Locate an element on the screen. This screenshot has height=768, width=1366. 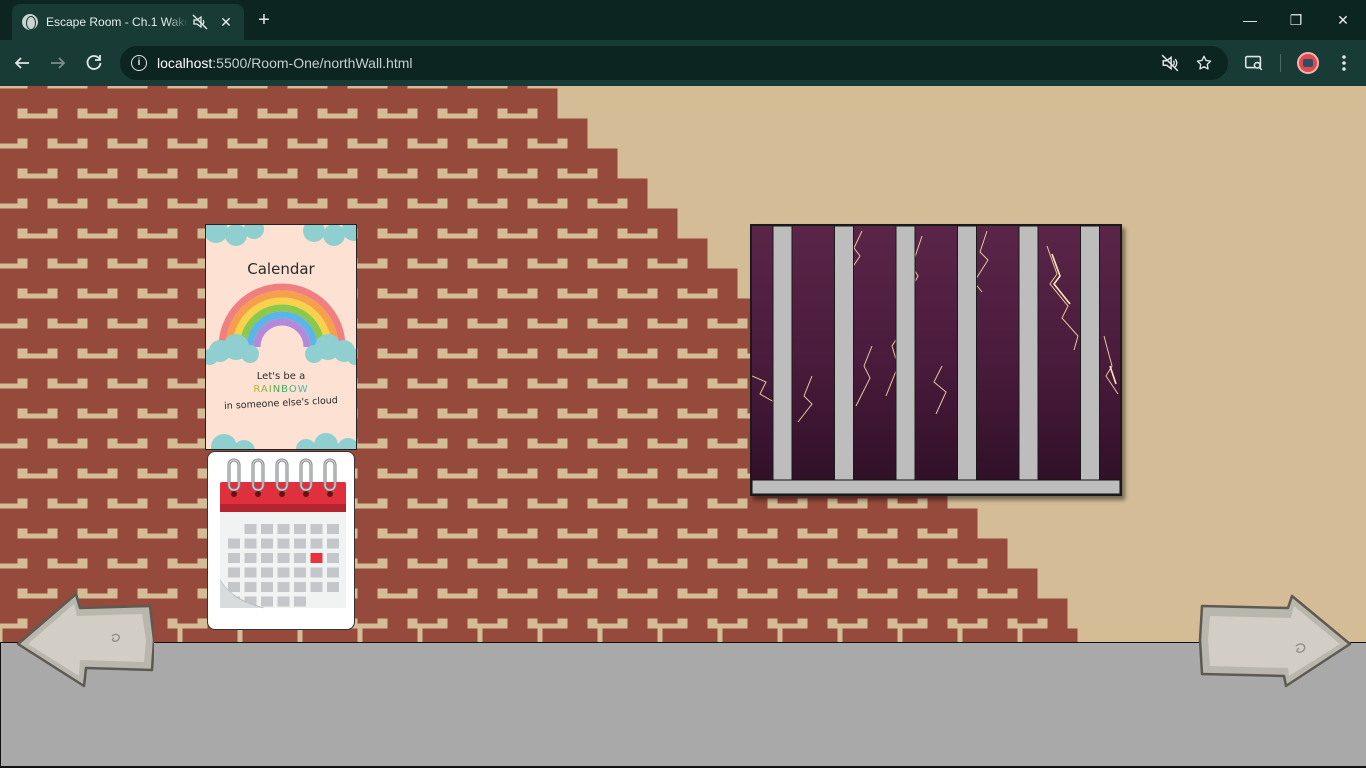
calendar-icon is located at coordinates (281, 540).